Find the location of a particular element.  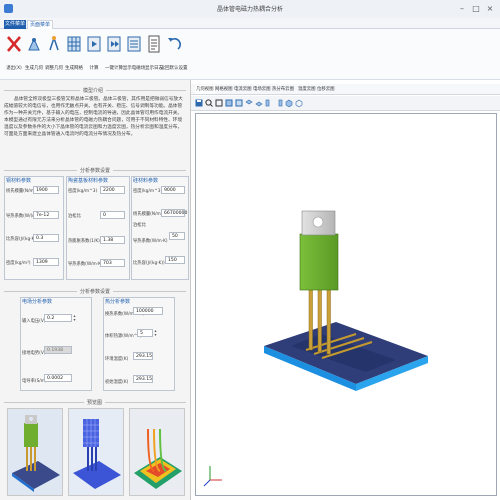

geometry-preview-image is located at coordinates (35, 452).